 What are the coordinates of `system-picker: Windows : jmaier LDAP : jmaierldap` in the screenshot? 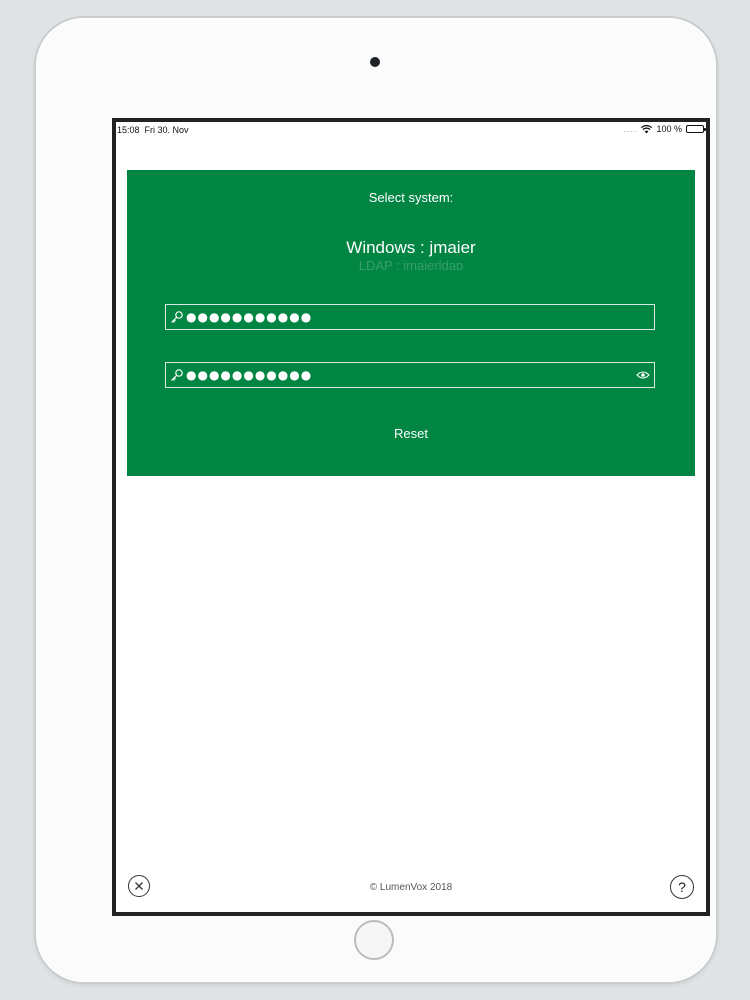 It's located at (411, 254).